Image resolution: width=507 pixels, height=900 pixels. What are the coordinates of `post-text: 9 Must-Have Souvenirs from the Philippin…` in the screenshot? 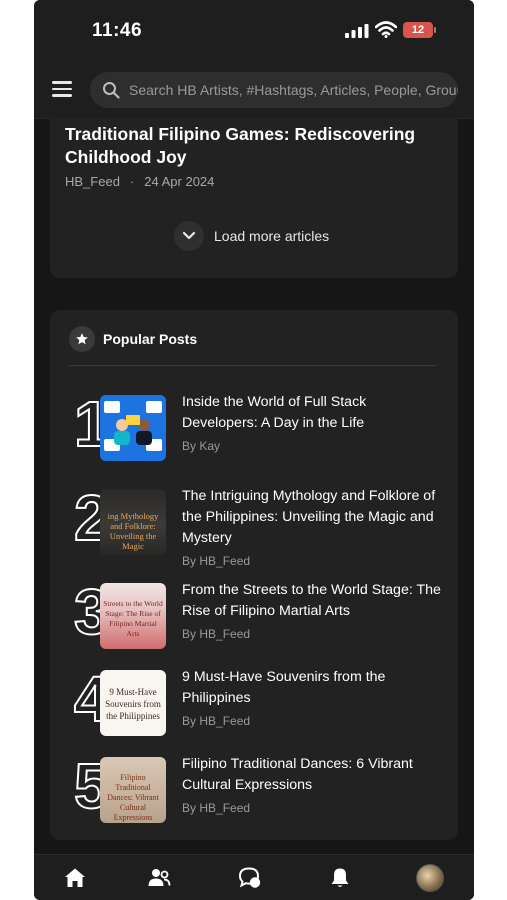 It's located at (313, 699).